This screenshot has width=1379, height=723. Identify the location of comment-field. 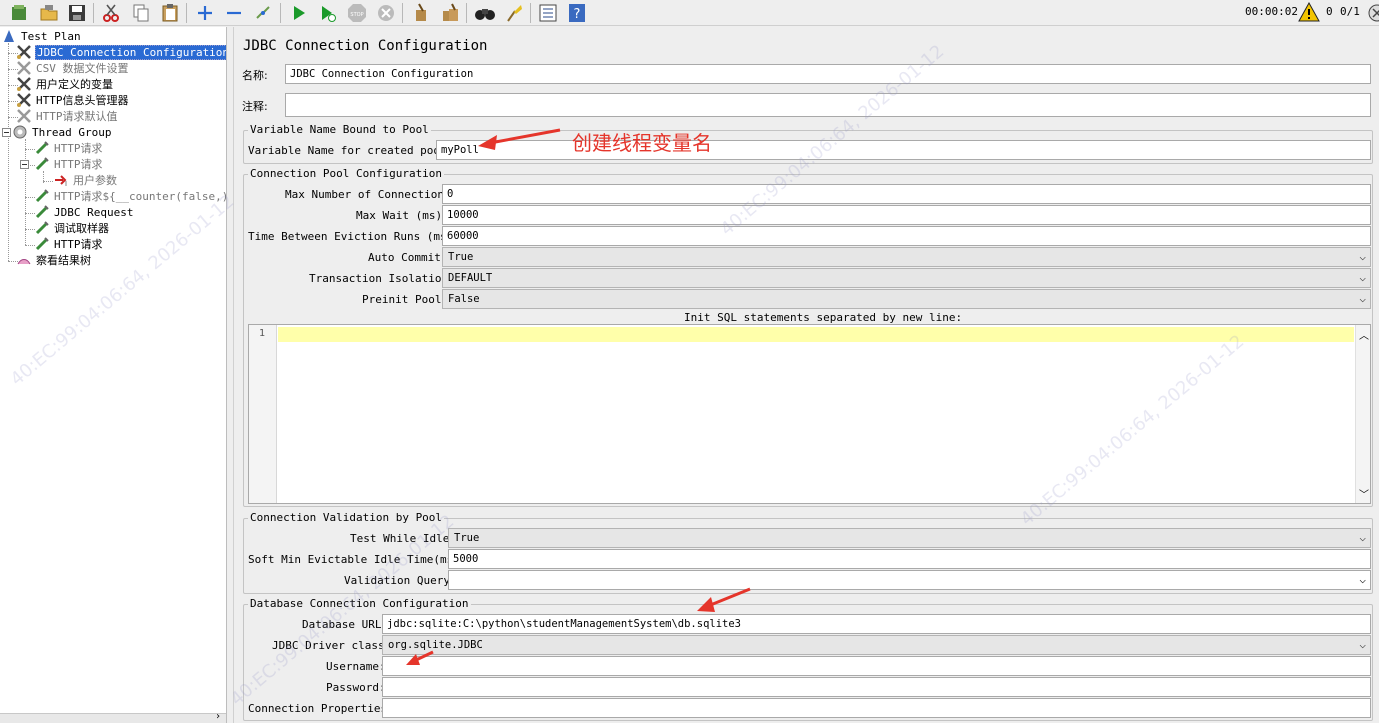
(828, 105).